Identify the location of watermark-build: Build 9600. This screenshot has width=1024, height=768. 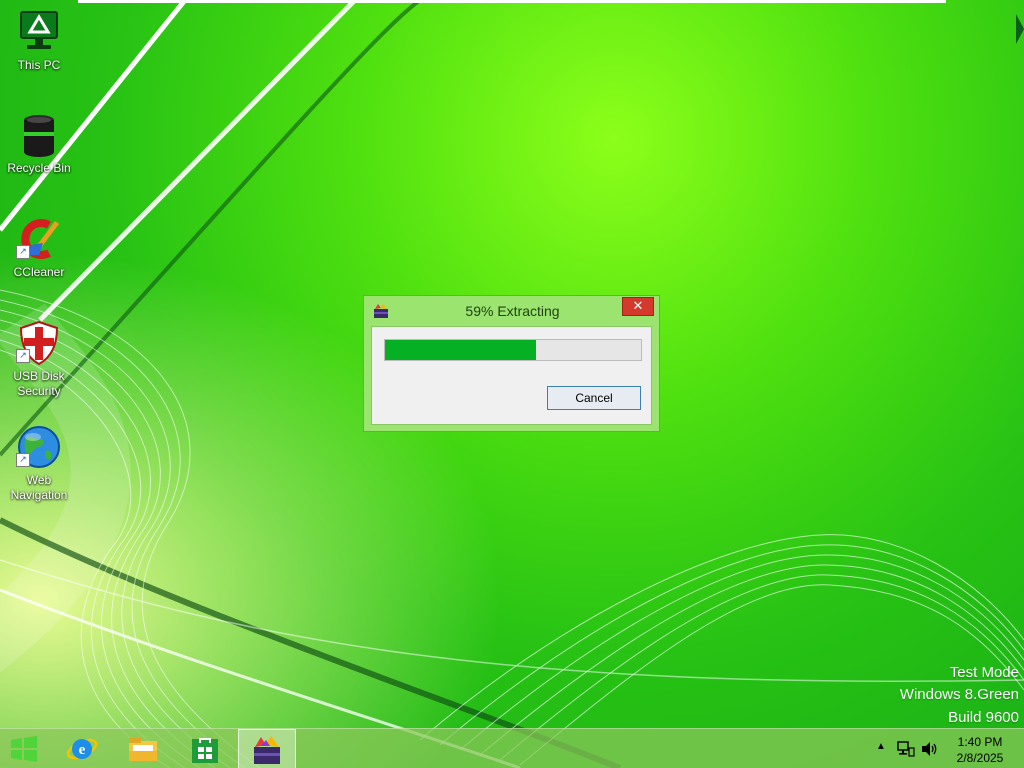
(983, 717).